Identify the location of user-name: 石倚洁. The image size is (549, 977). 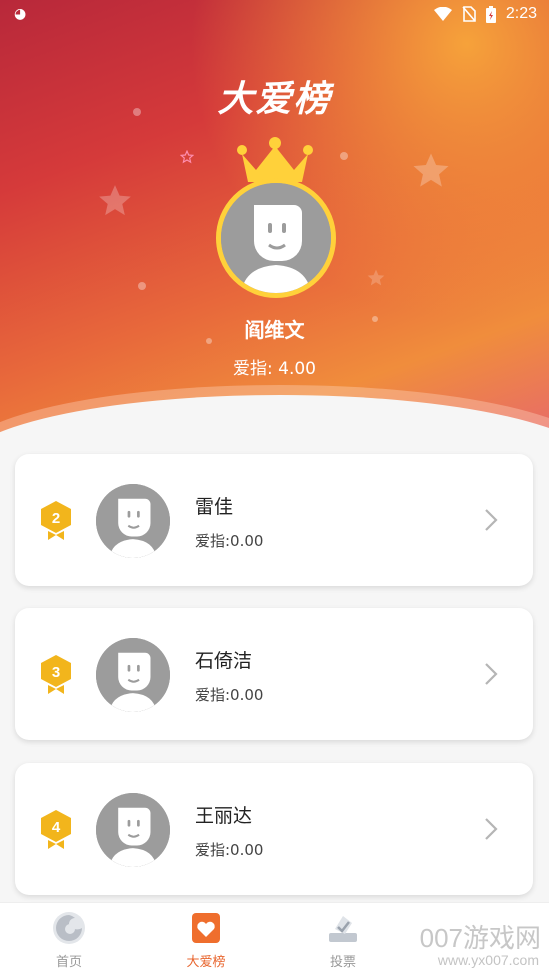
(224, 661).